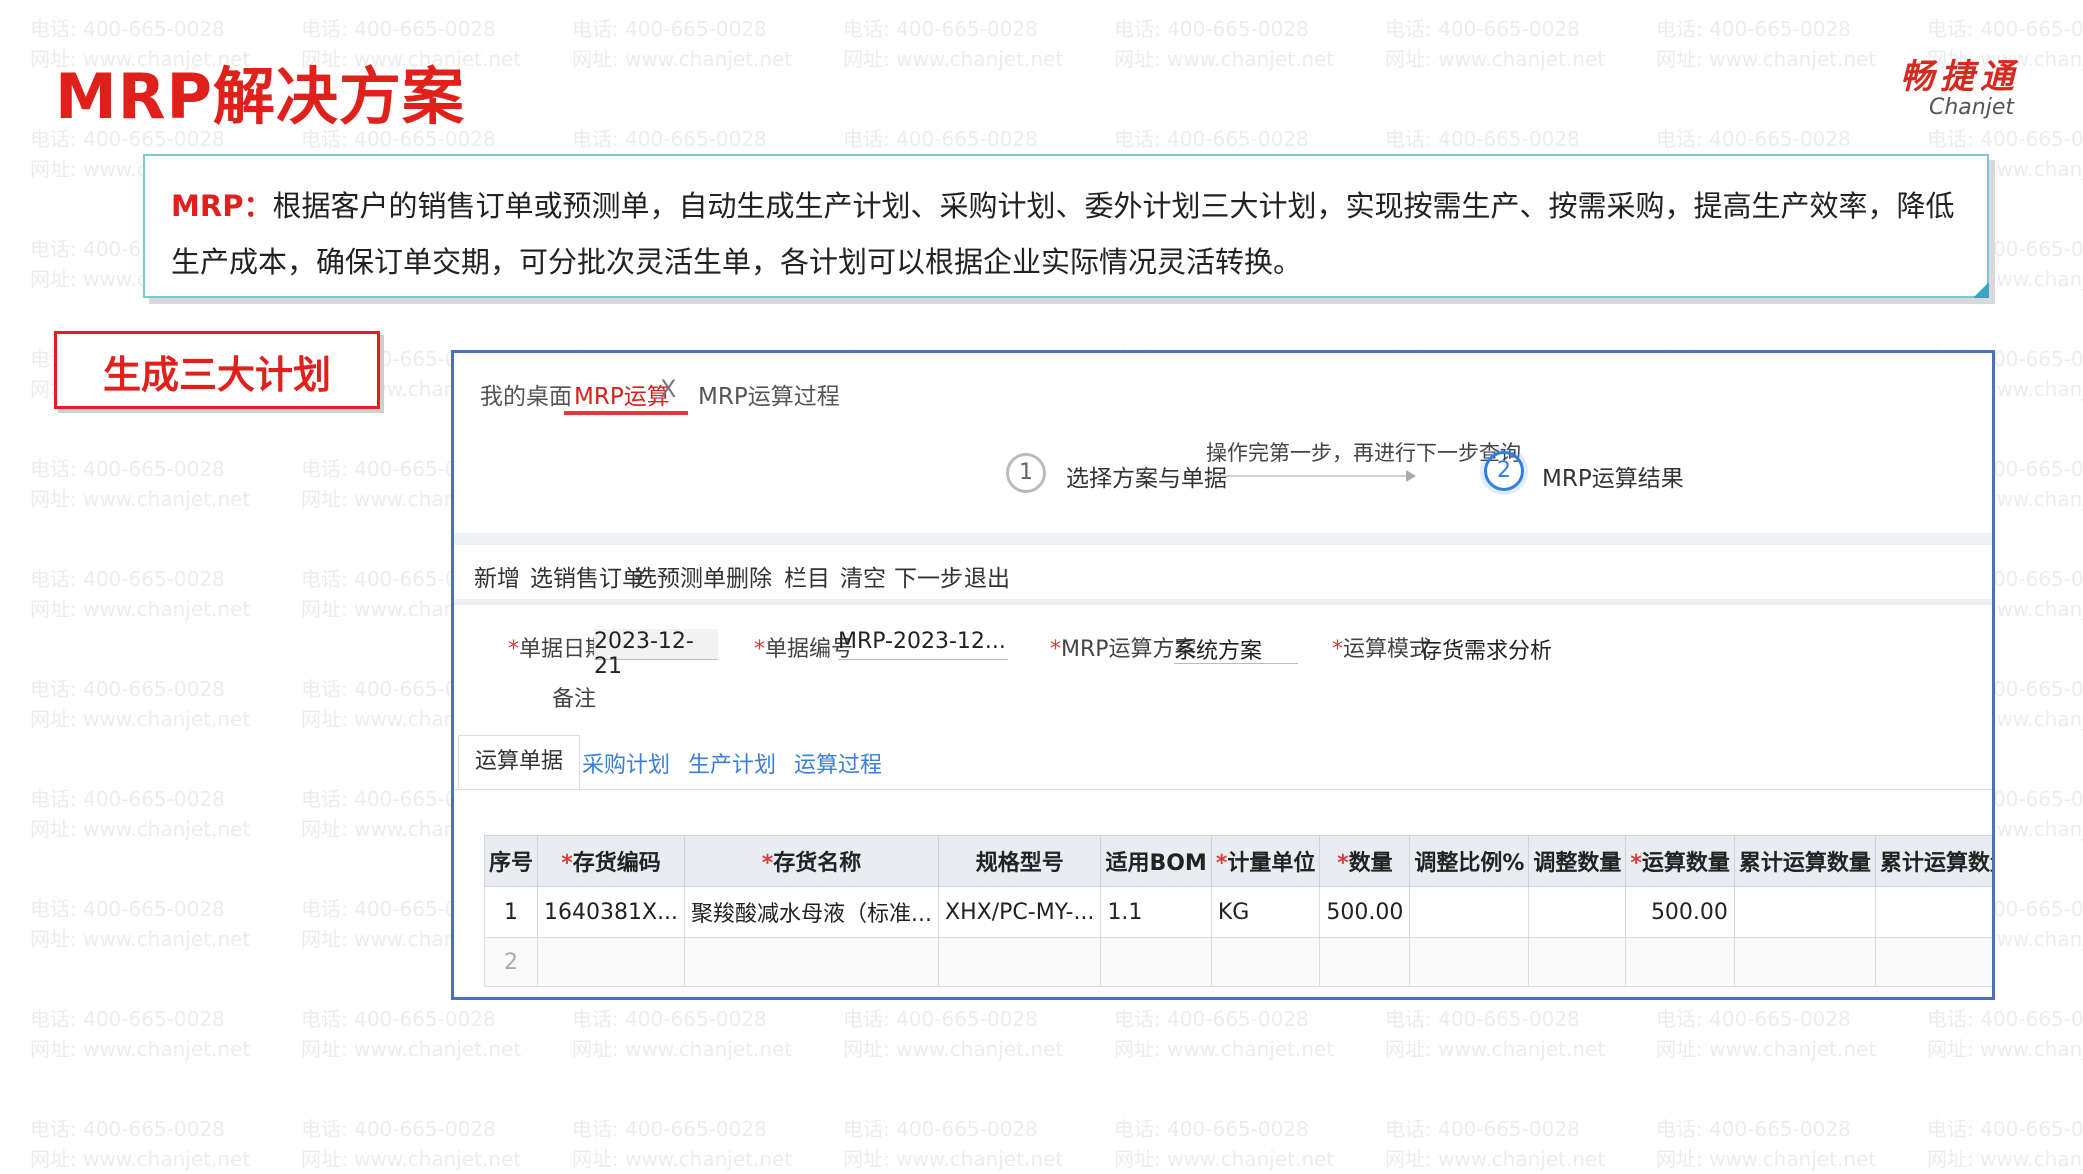 The height and width of the screenshot is (1174, 2083). I want to click on column-header: *数量, so click(1365, 861).